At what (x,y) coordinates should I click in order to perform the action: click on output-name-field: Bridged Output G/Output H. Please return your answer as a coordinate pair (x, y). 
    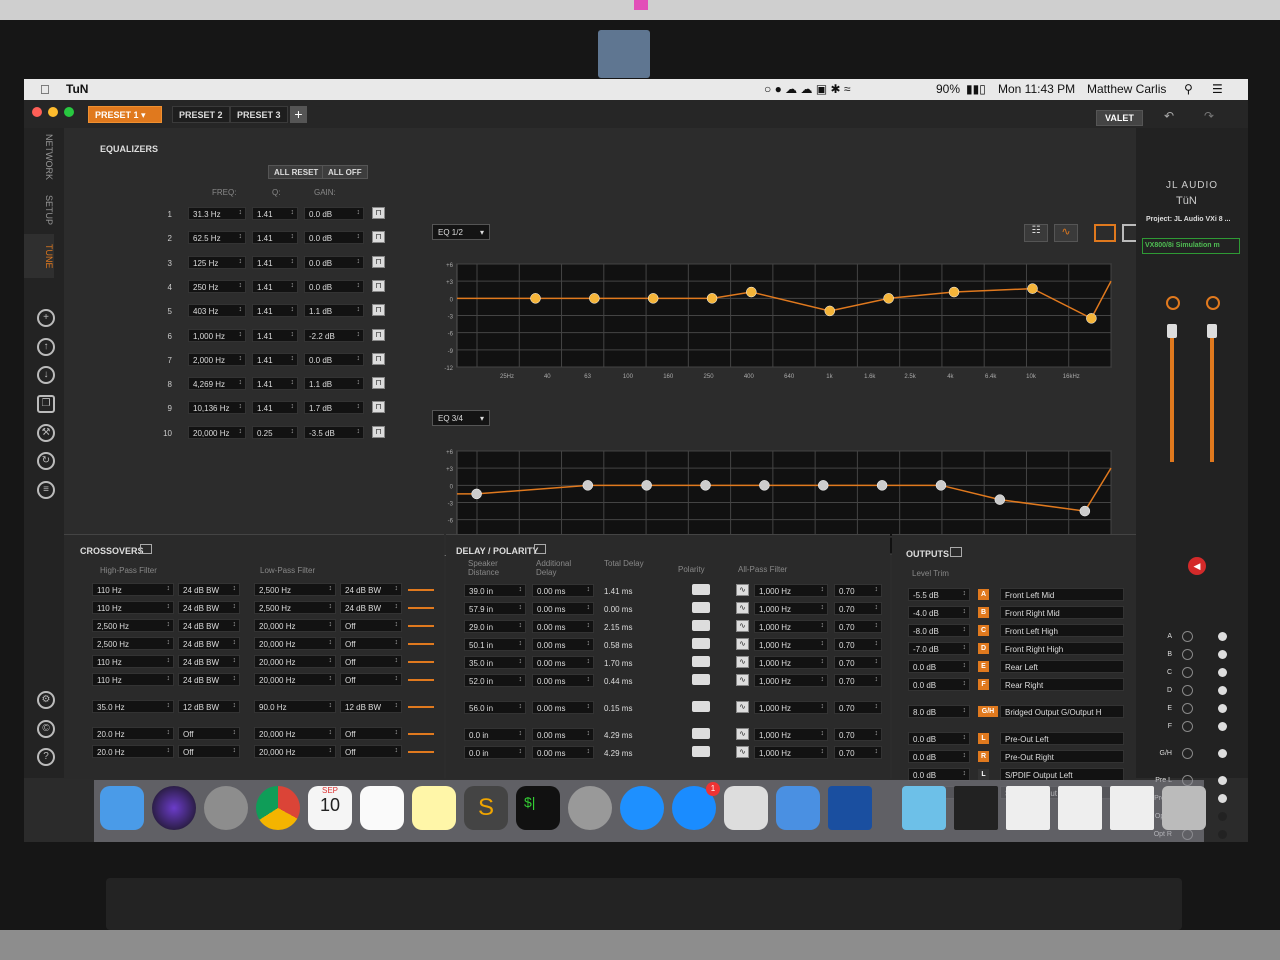
    Looking at the image, I should click on (1062, 711).